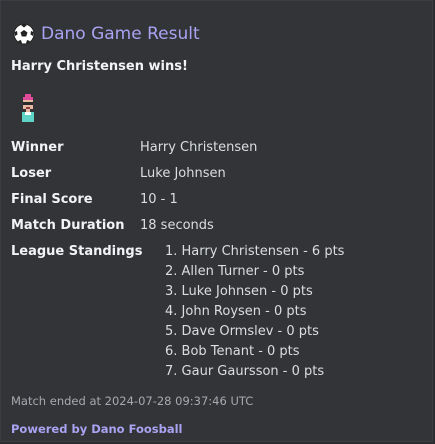 The width and height of the screenshot is (435, 444). Describe the element at coordinates (37, 147) in the screenshot. I see `winner-label: Winner` at that location.